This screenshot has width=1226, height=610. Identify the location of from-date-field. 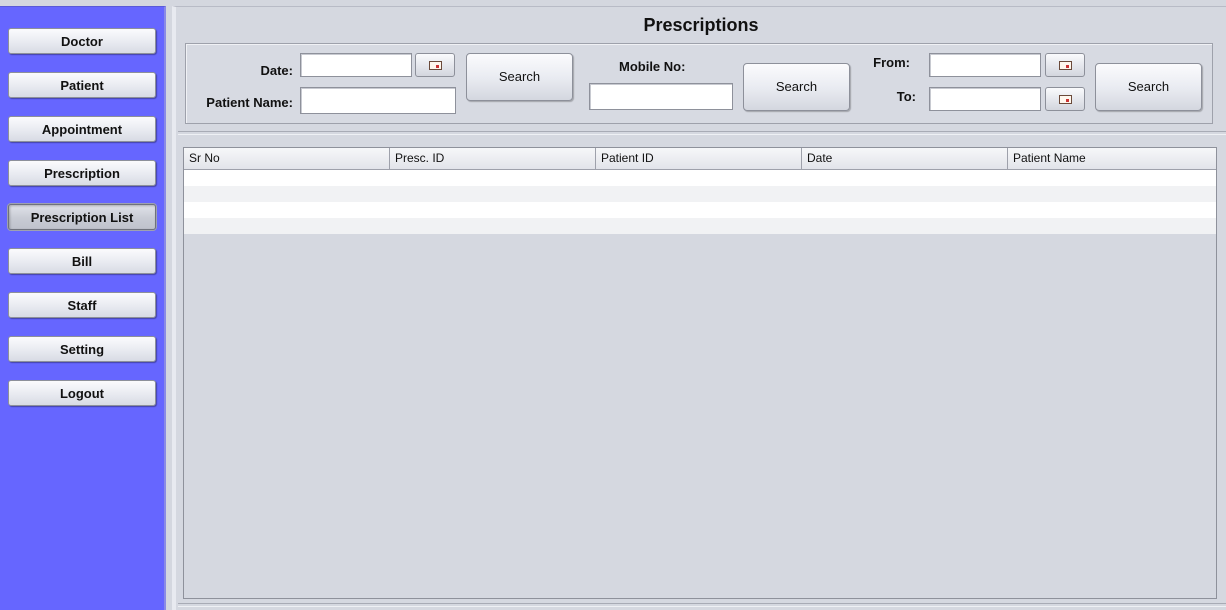
(985, 65).